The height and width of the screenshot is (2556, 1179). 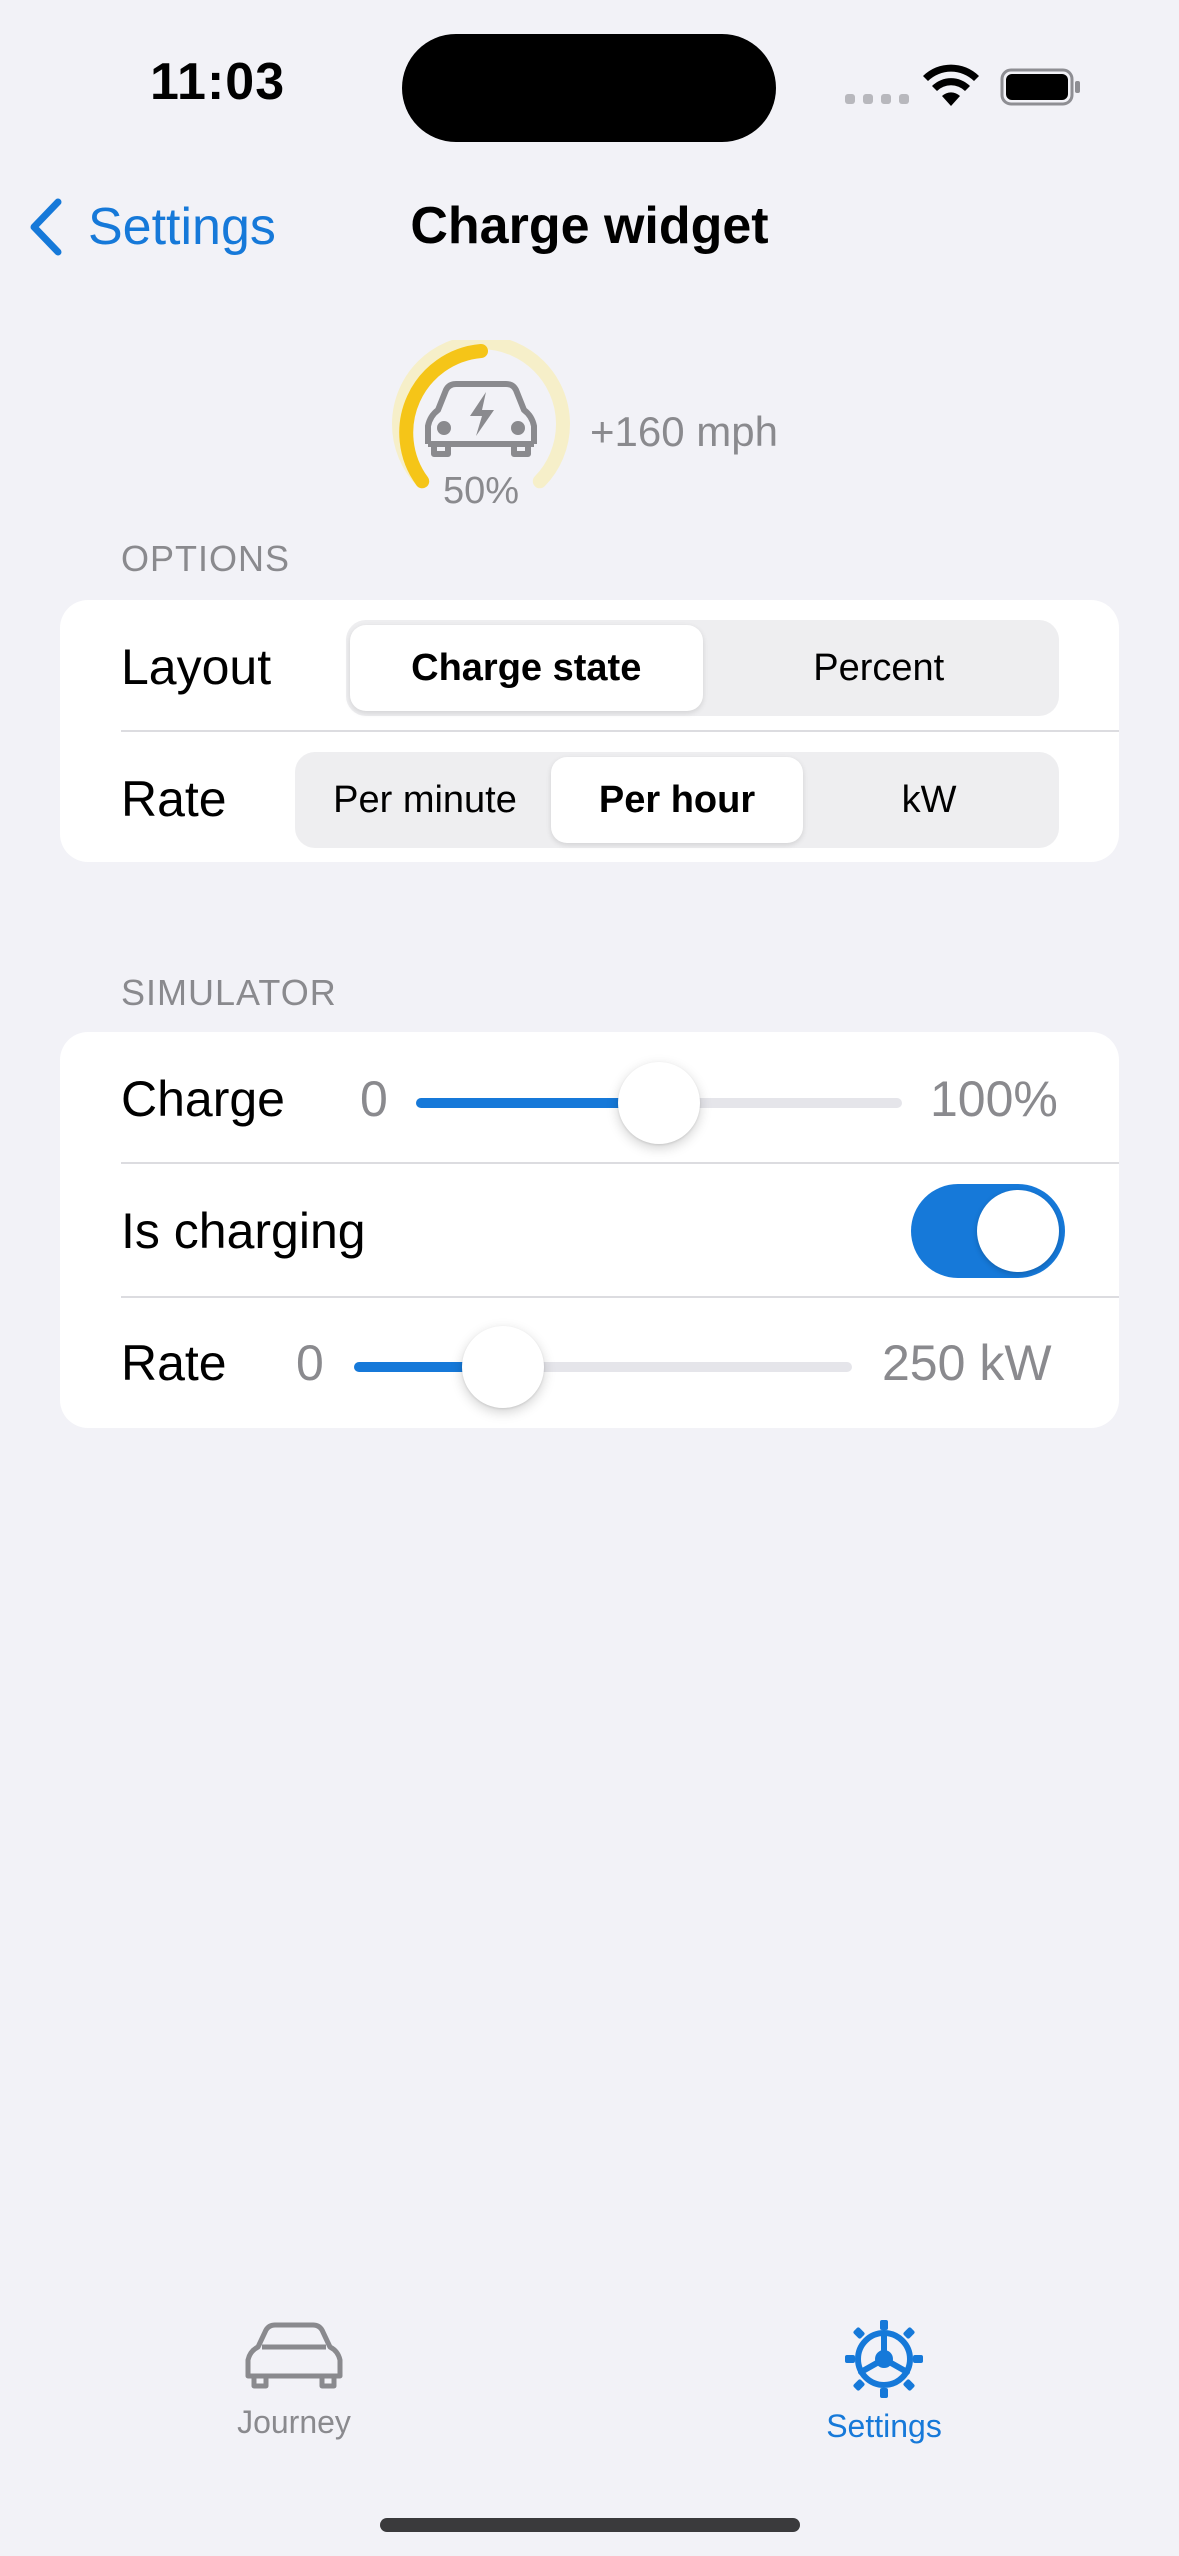 What do you see at coordinates (589, 226) in the screenshot?
I see `page-title: Charge widget` at bounding box center [589, 226].